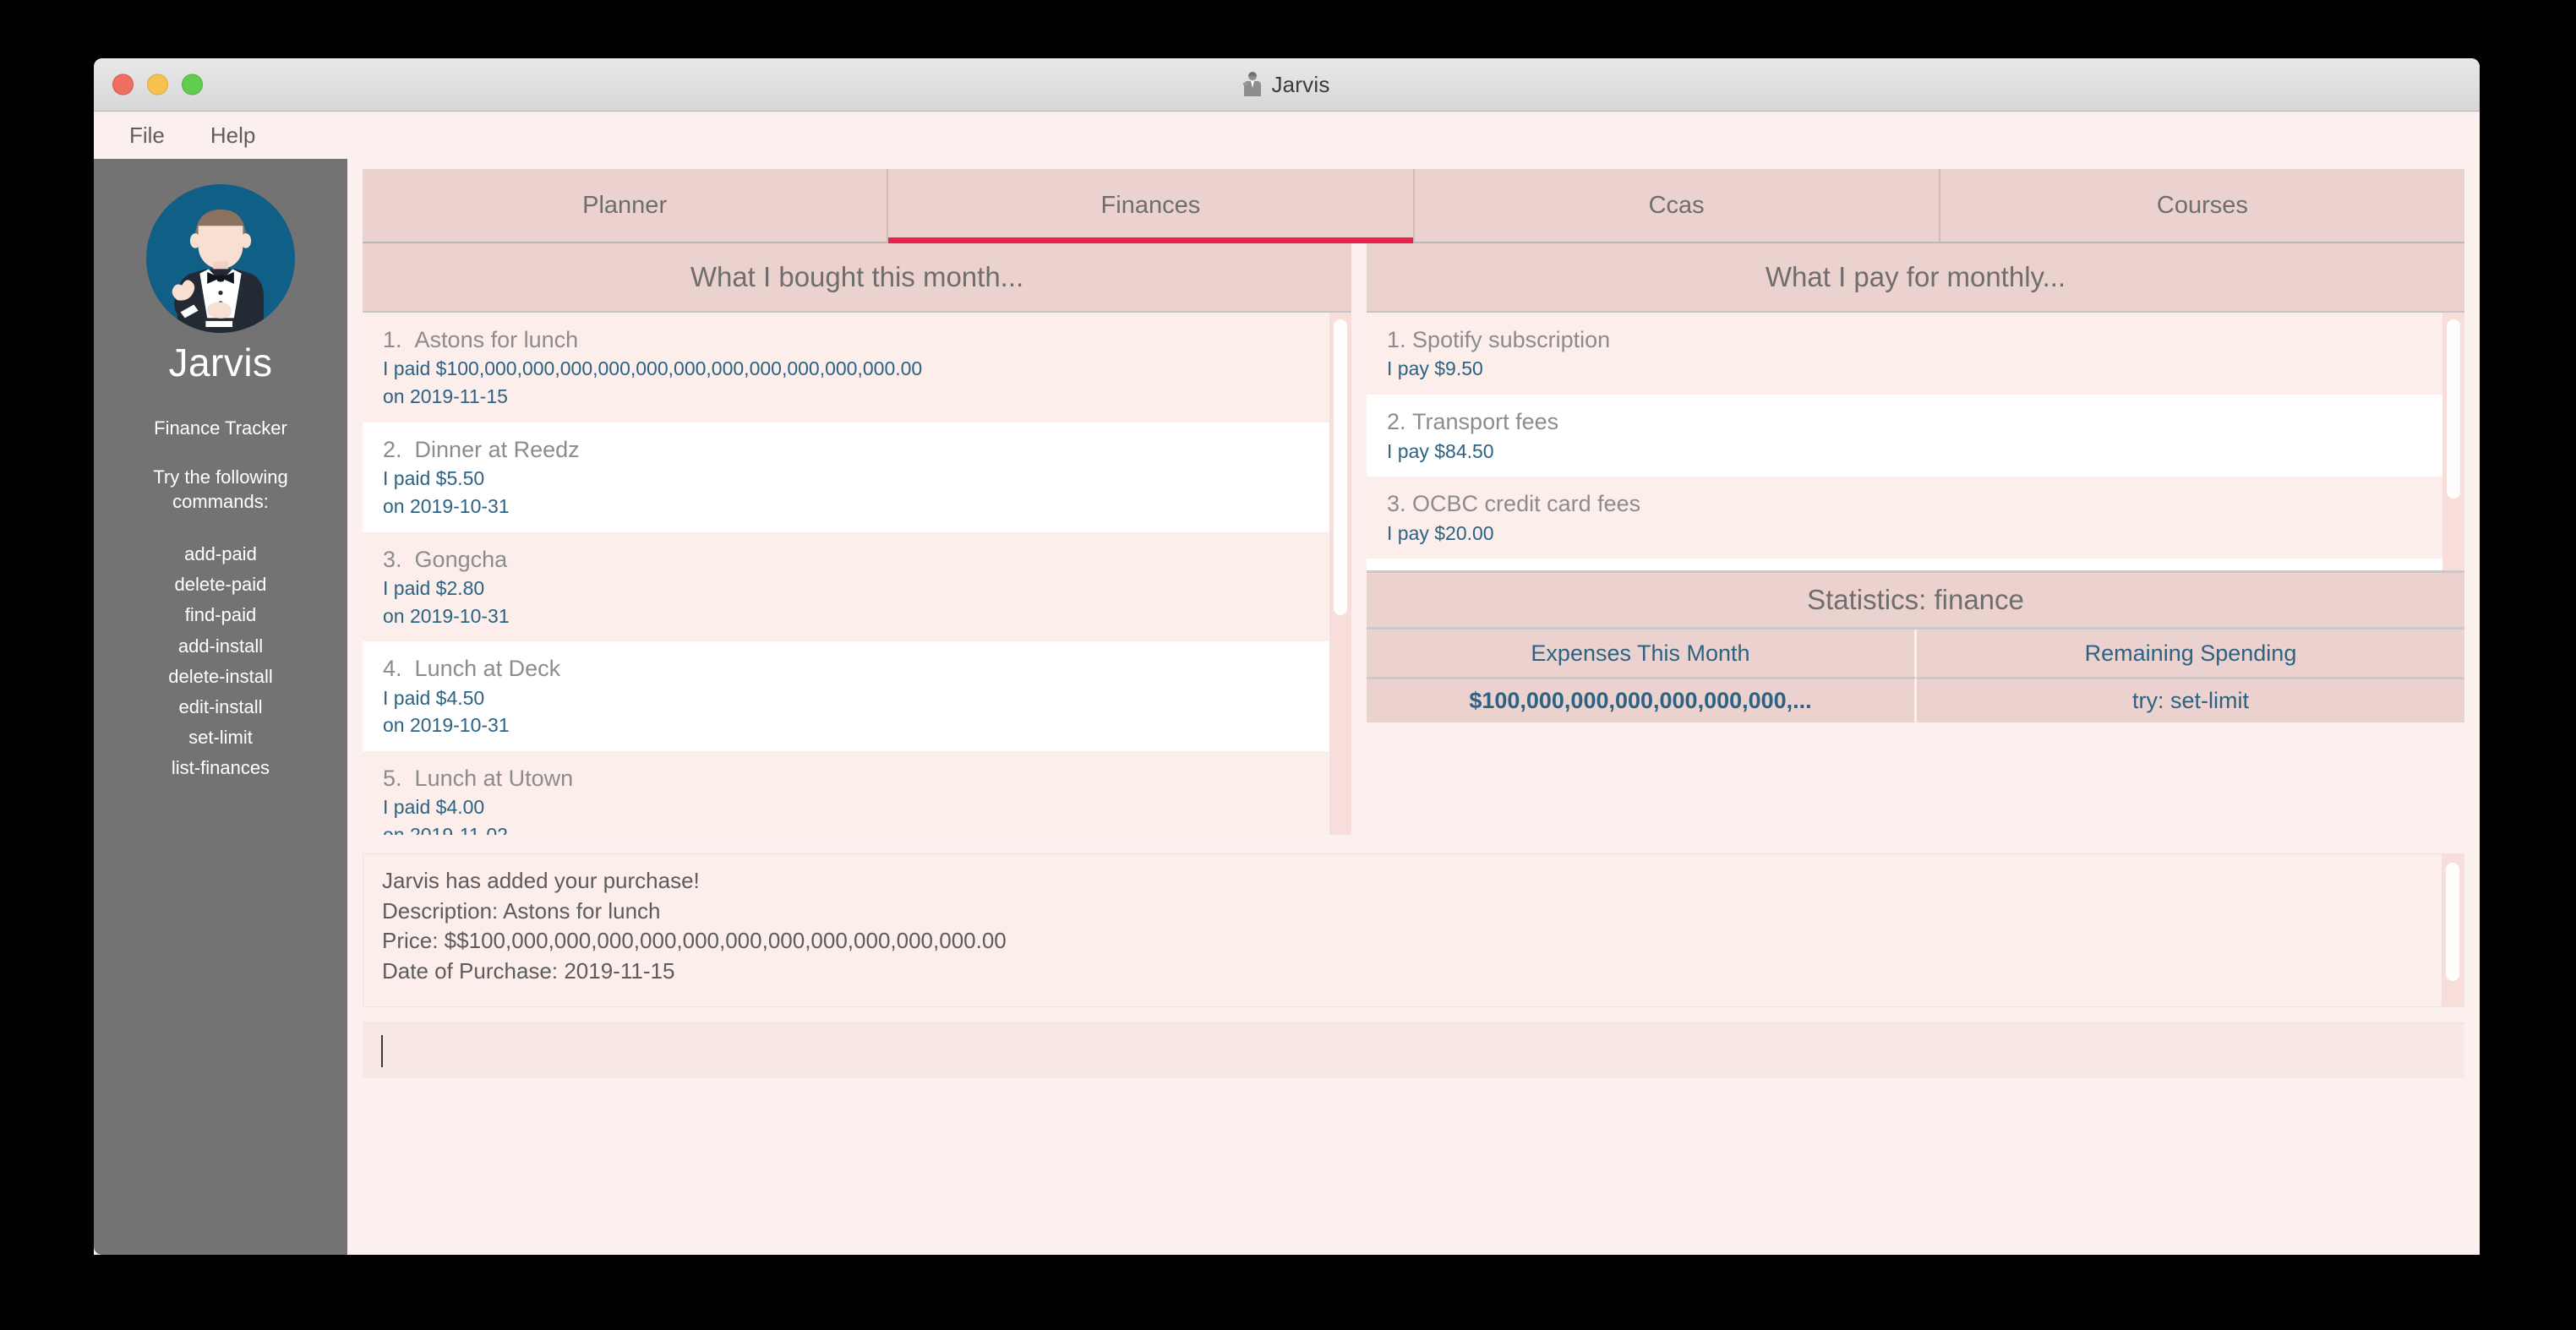 Image resolution: width=2576 pixels, height=1330 pixels. I want to click on installment-list-item: 1. Spotify subscription I pay $9.50, so click(1904, 354).